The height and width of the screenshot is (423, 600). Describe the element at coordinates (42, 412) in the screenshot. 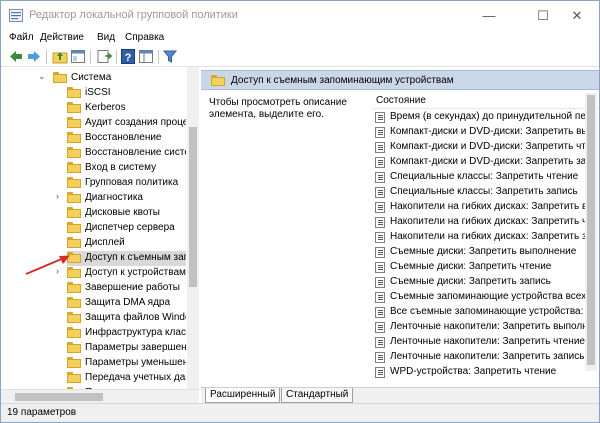

I see `status-text: 19 параметров` at that location.